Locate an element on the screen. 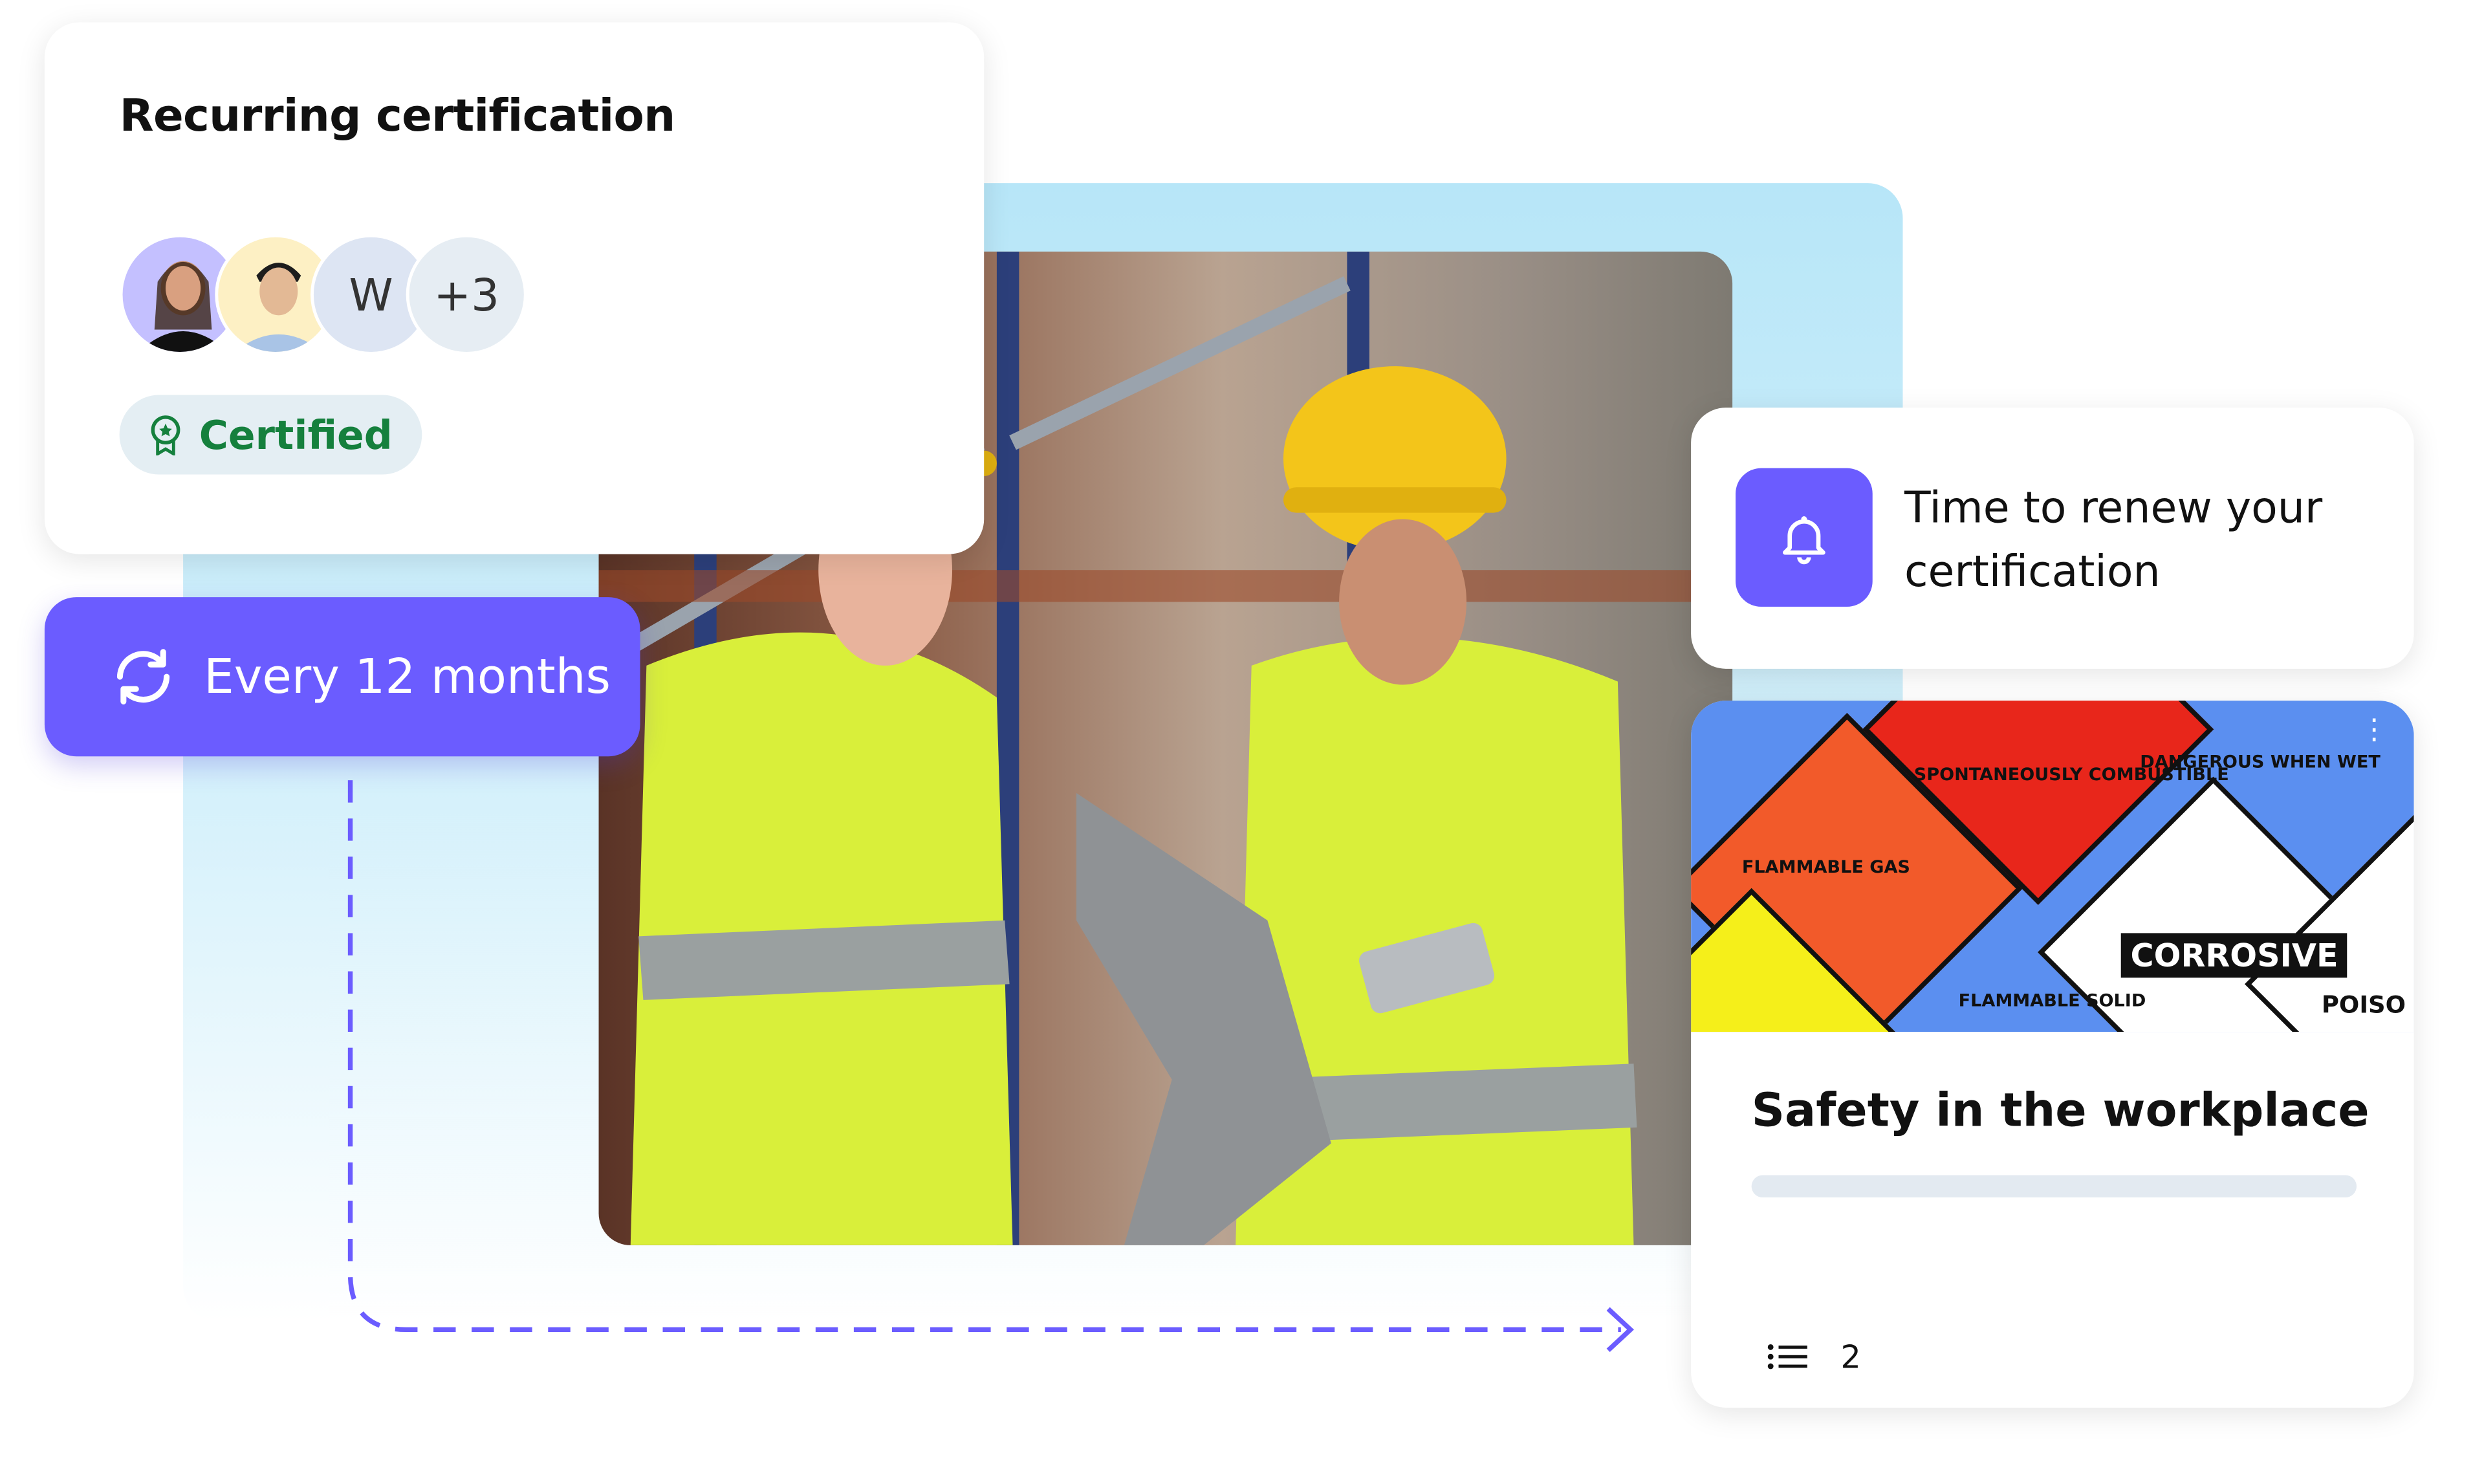 Image resolution: width=2484 pixels, height=1484 pixels. avatar-overflow-count: +3 is located at coordinates (466, 294).